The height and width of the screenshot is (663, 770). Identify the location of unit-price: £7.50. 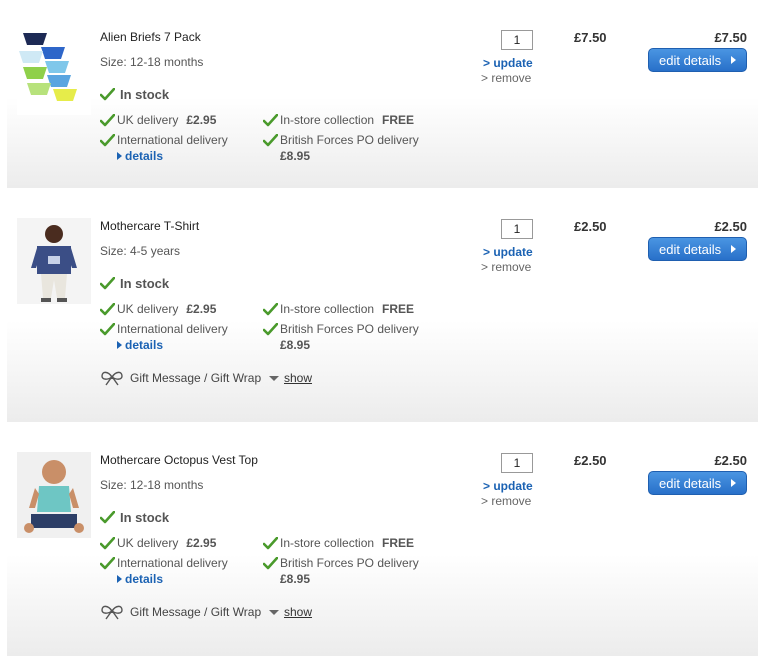
(590, 37).